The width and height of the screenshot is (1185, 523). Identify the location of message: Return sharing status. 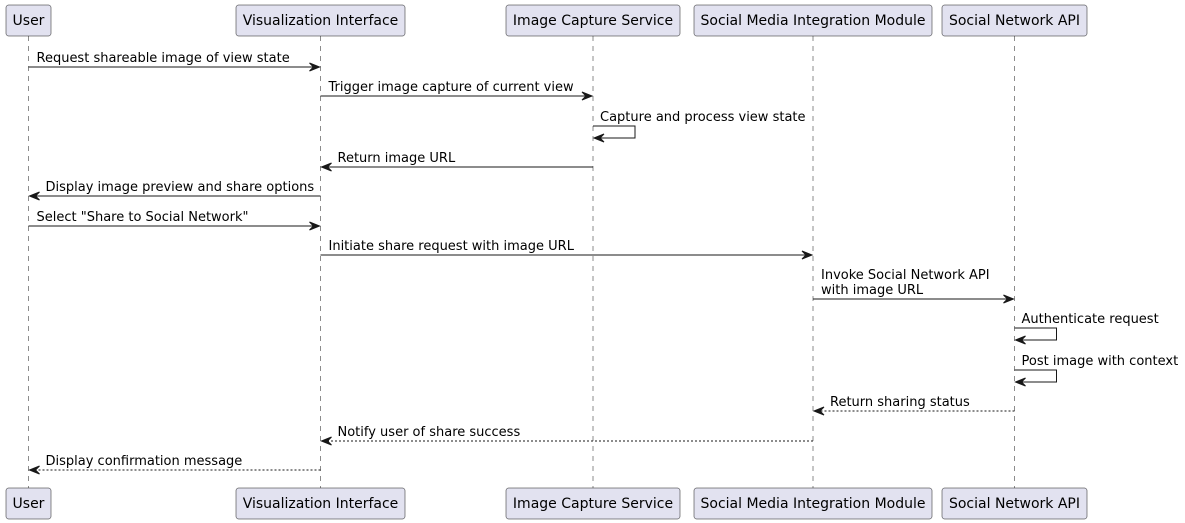
(913, 405).